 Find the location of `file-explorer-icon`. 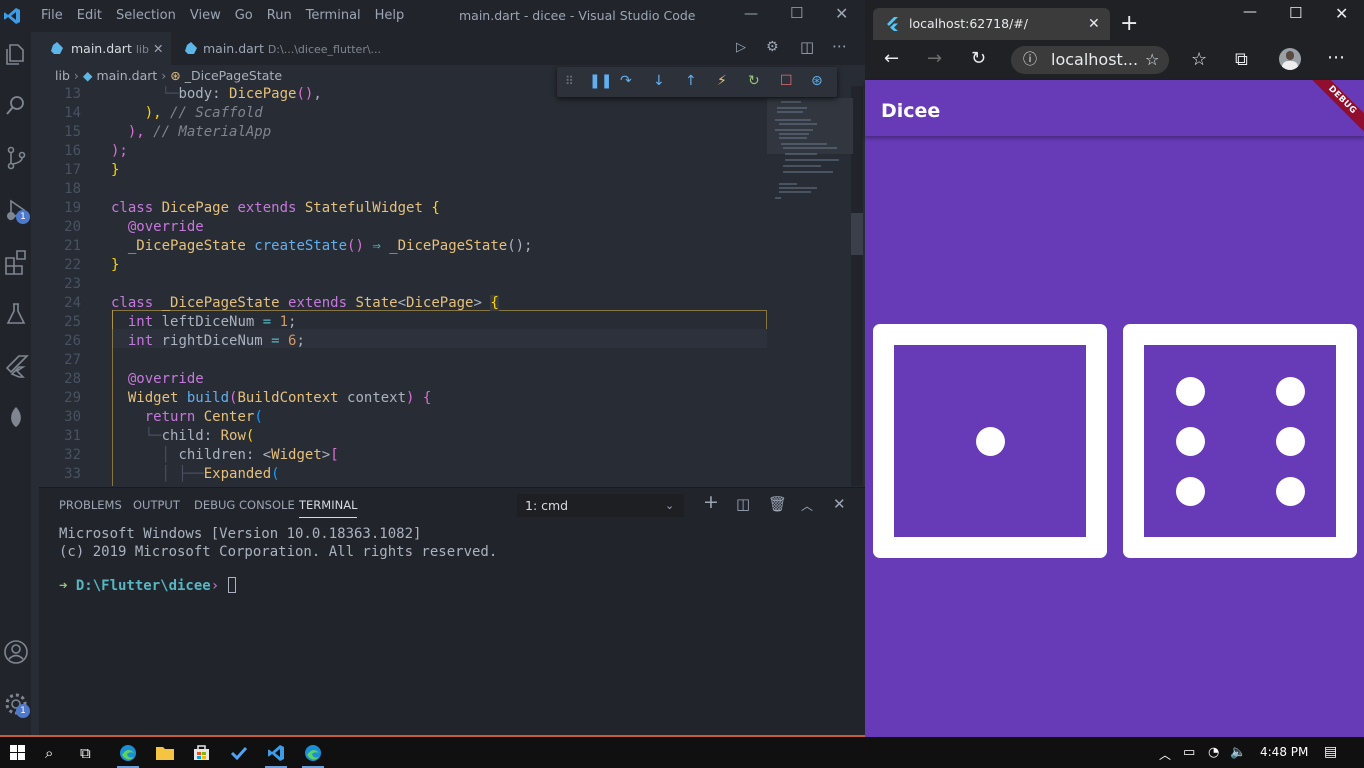

file-explorer-icon is located at coordinates (165, 752).